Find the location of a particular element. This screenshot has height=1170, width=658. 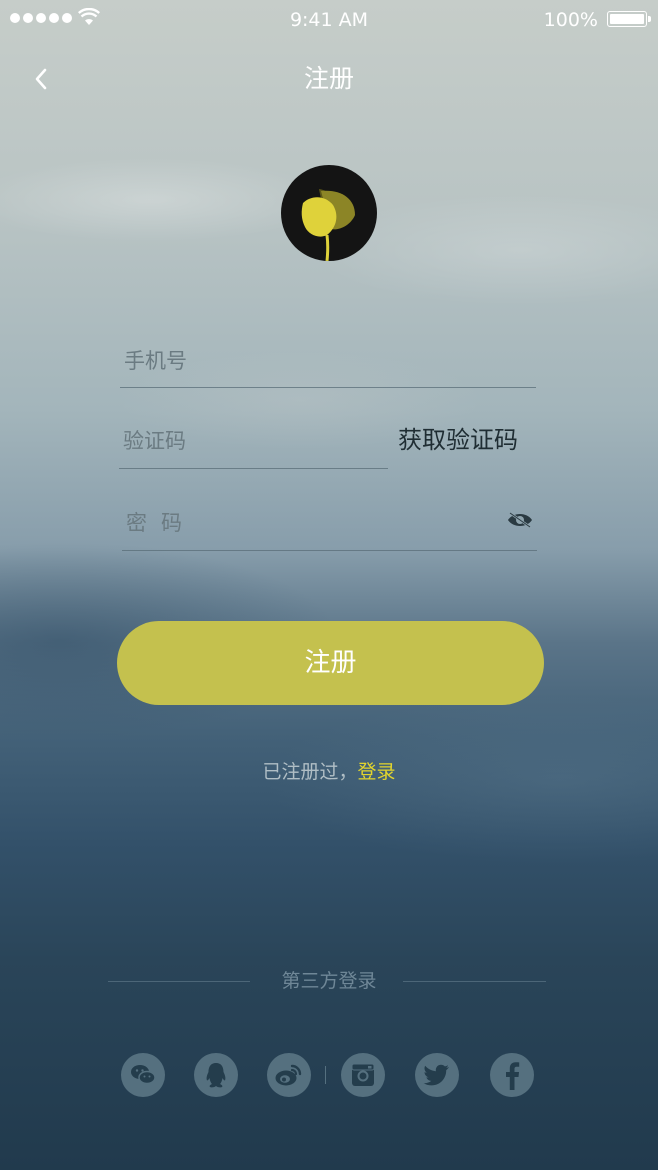

twitter-icon is located at coordinates (436, 1075).